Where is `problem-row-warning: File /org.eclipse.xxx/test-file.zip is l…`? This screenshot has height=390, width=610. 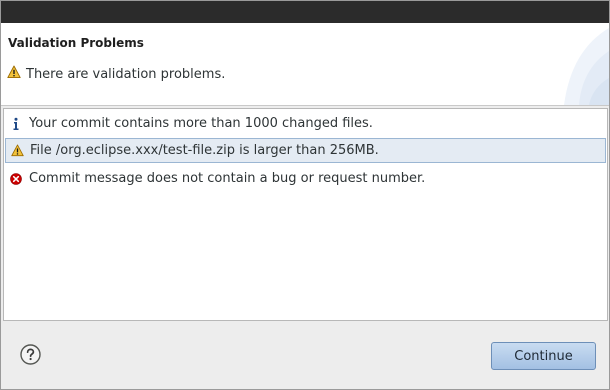 problem-row-warning: File /org.eclipse.xxx/test-file.zip is l… is located at coordinates (305, 150).